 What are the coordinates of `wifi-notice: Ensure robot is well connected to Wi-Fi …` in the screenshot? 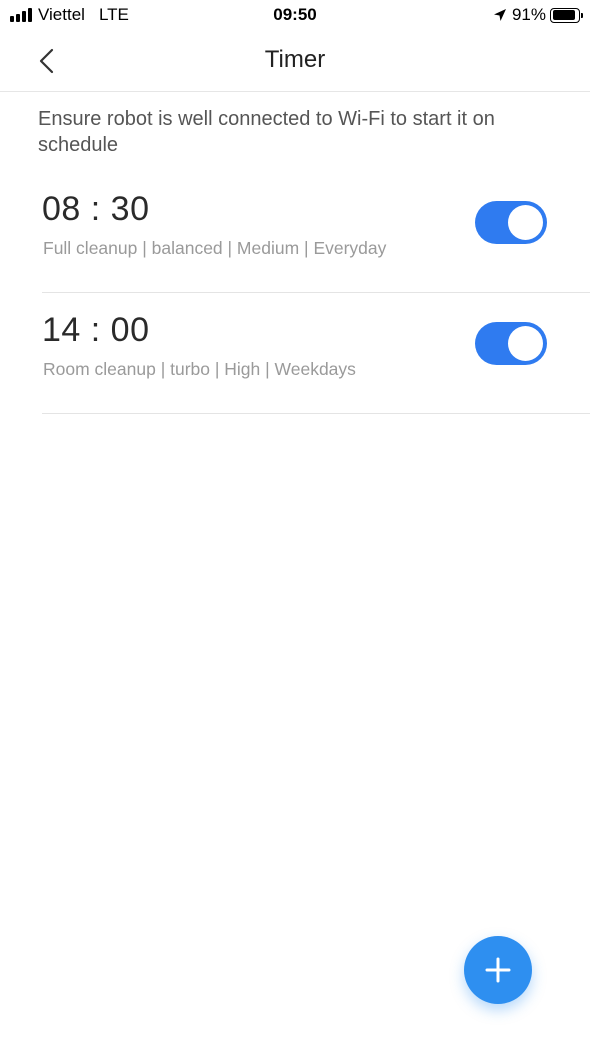 It's located at (266, 132).